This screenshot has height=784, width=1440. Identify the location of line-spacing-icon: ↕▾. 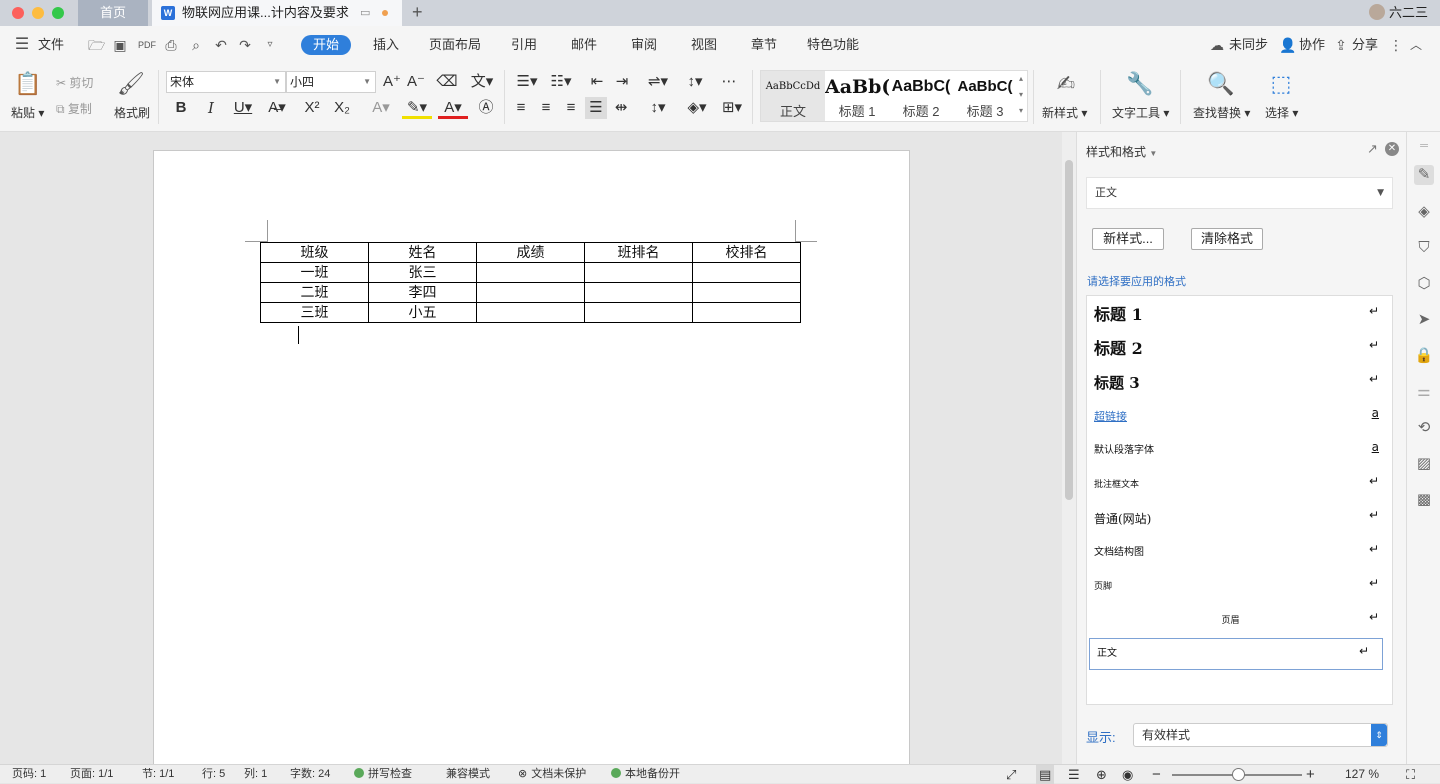
(658, 108).